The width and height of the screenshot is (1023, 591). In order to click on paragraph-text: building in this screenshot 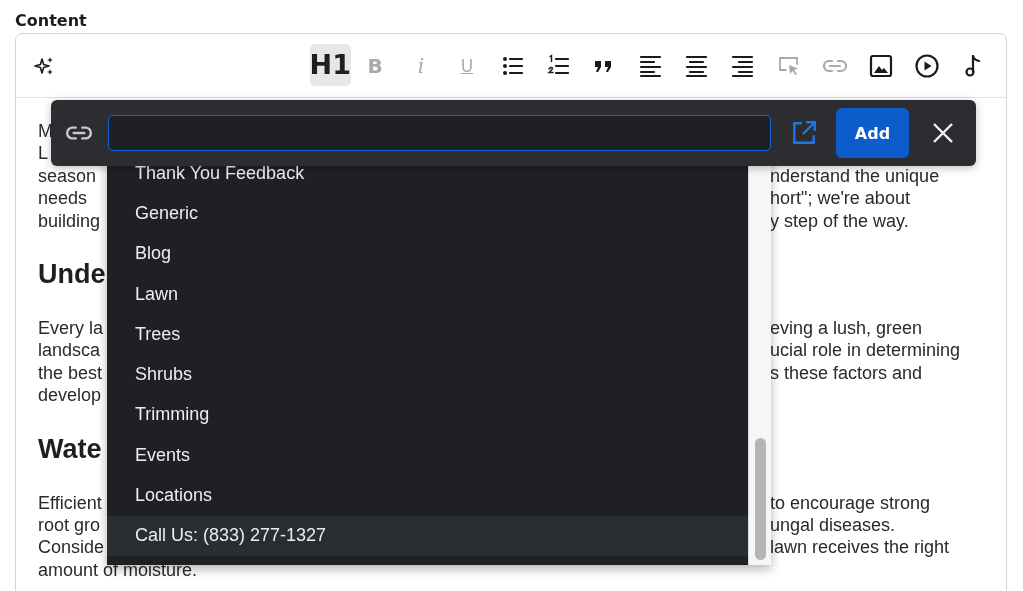, I will do `click(69, 220)`.